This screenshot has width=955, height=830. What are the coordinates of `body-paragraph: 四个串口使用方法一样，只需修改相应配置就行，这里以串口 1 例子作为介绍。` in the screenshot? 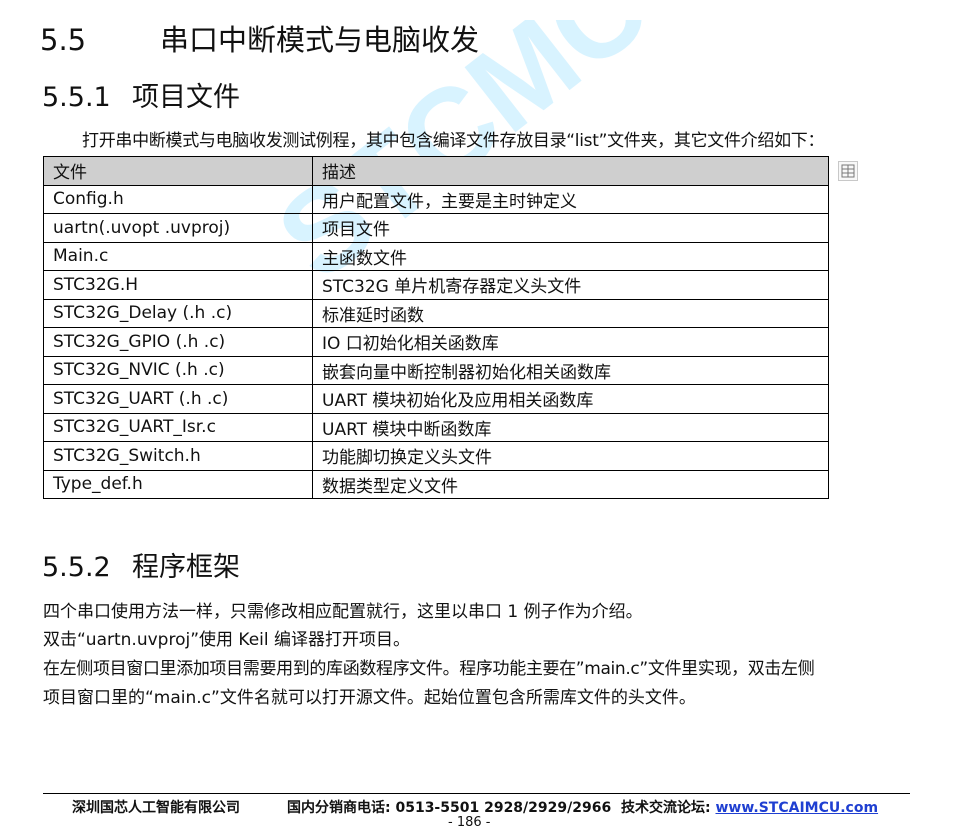 It's located at (343, 612).